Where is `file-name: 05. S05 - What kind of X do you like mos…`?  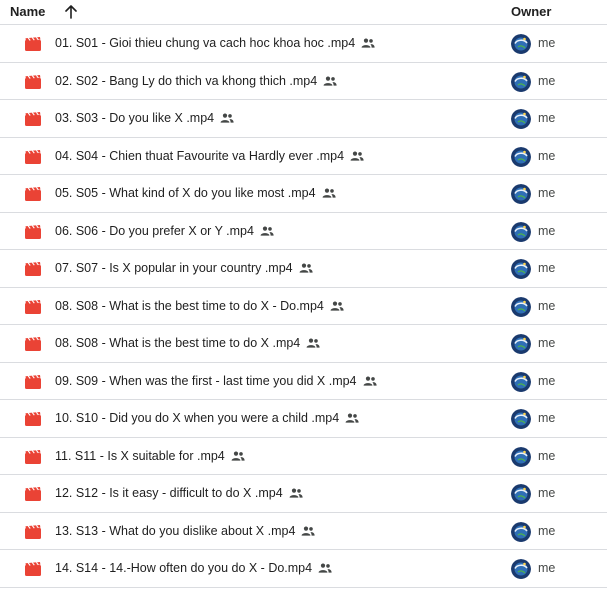 file-name: 05. S05 - What kind of X do you like mos… is located at coordinates (185, 193).